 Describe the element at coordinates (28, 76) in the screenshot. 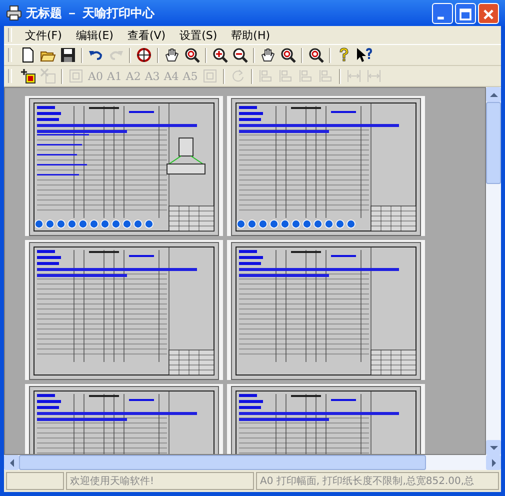

I see `add-icon` at that location.